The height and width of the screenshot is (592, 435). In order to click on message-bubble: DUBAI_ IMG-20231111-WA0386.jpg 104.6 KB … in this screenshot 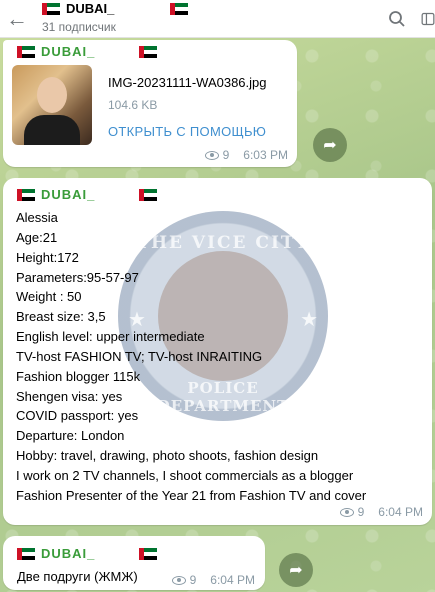, I will do `click(150, 103)`.